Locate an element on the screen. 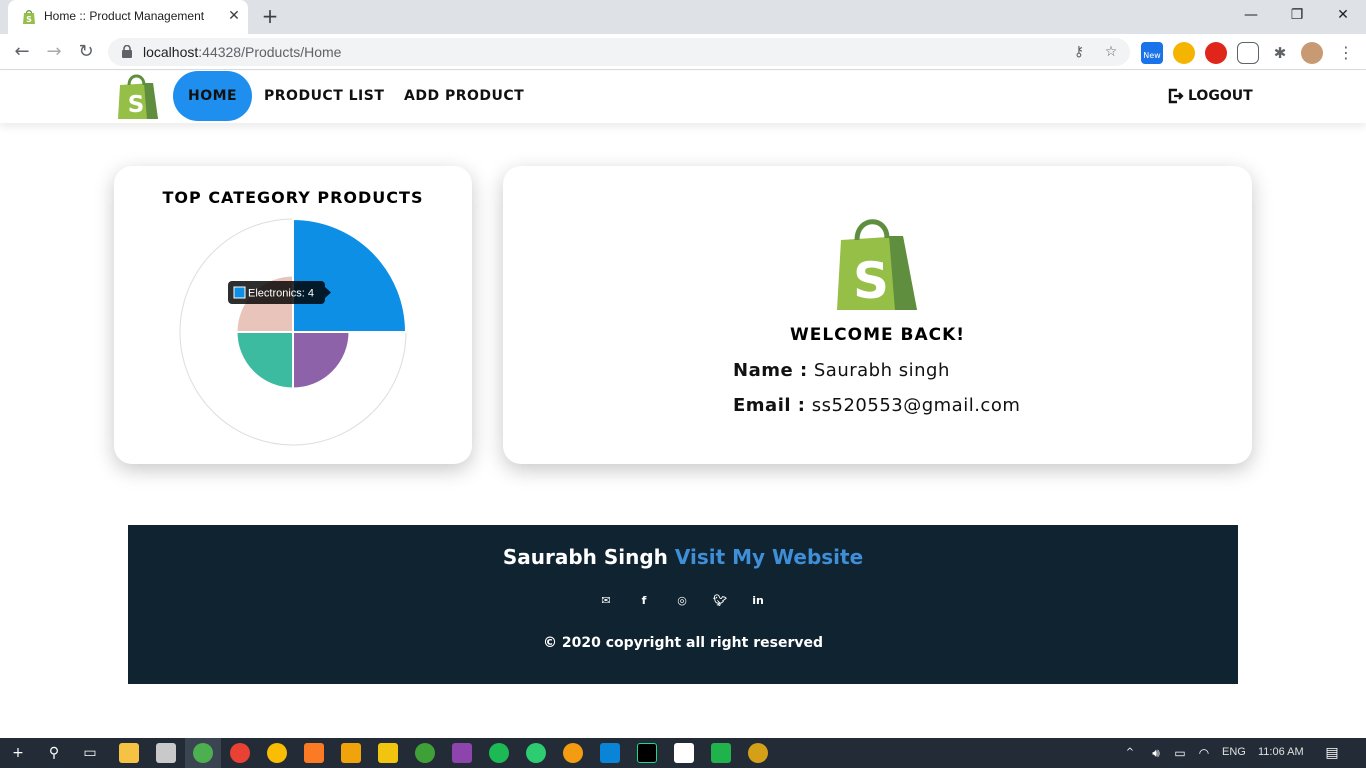  task-view-icon: ▭ is located at coordinates (90, 753).